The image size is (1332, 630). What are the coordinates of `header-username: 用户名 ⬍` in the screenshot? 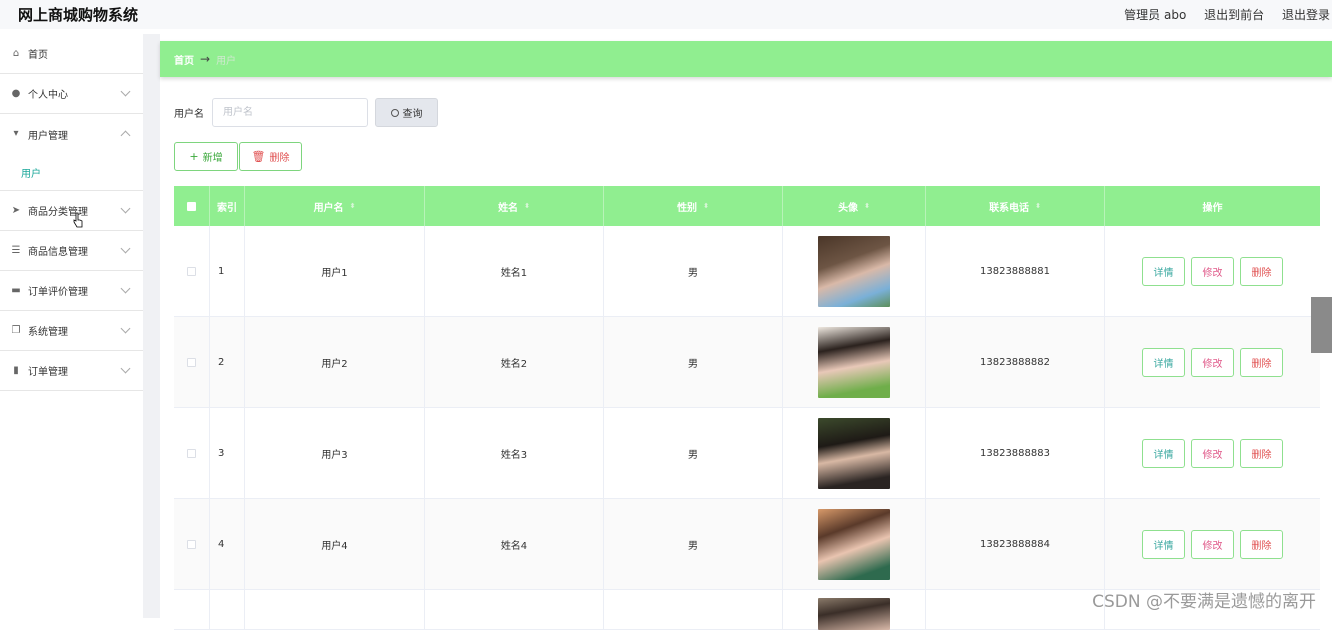 It's located at (335, 206).